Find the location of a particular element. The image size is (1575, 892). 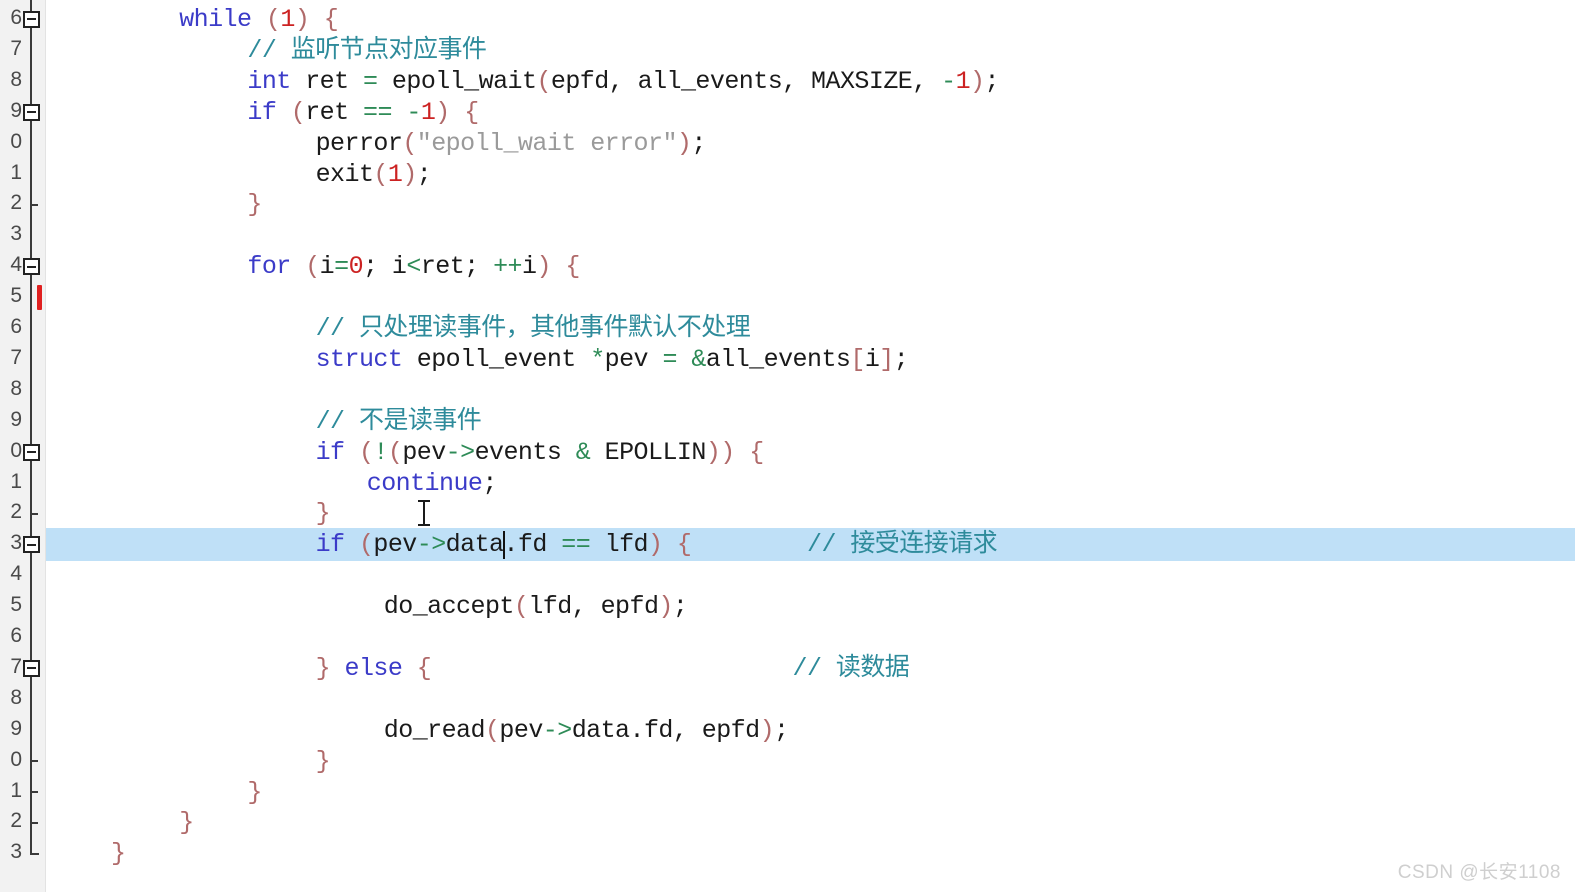

line-number: 6 is located at coordinates (16, 326).